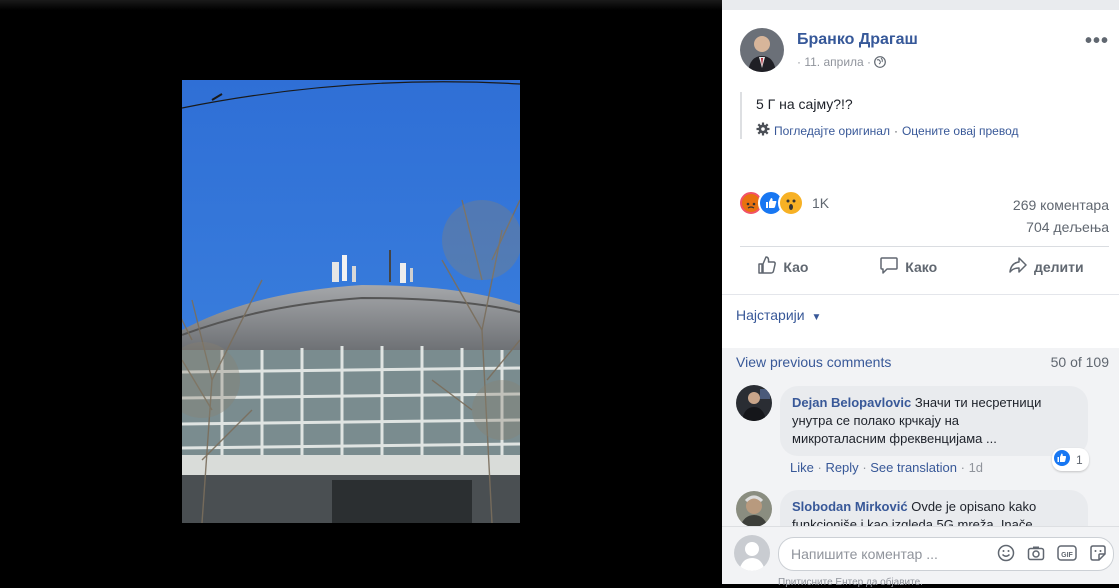  I want to click on post-text: 5 Г на сајму?!?, so click(804, 104).